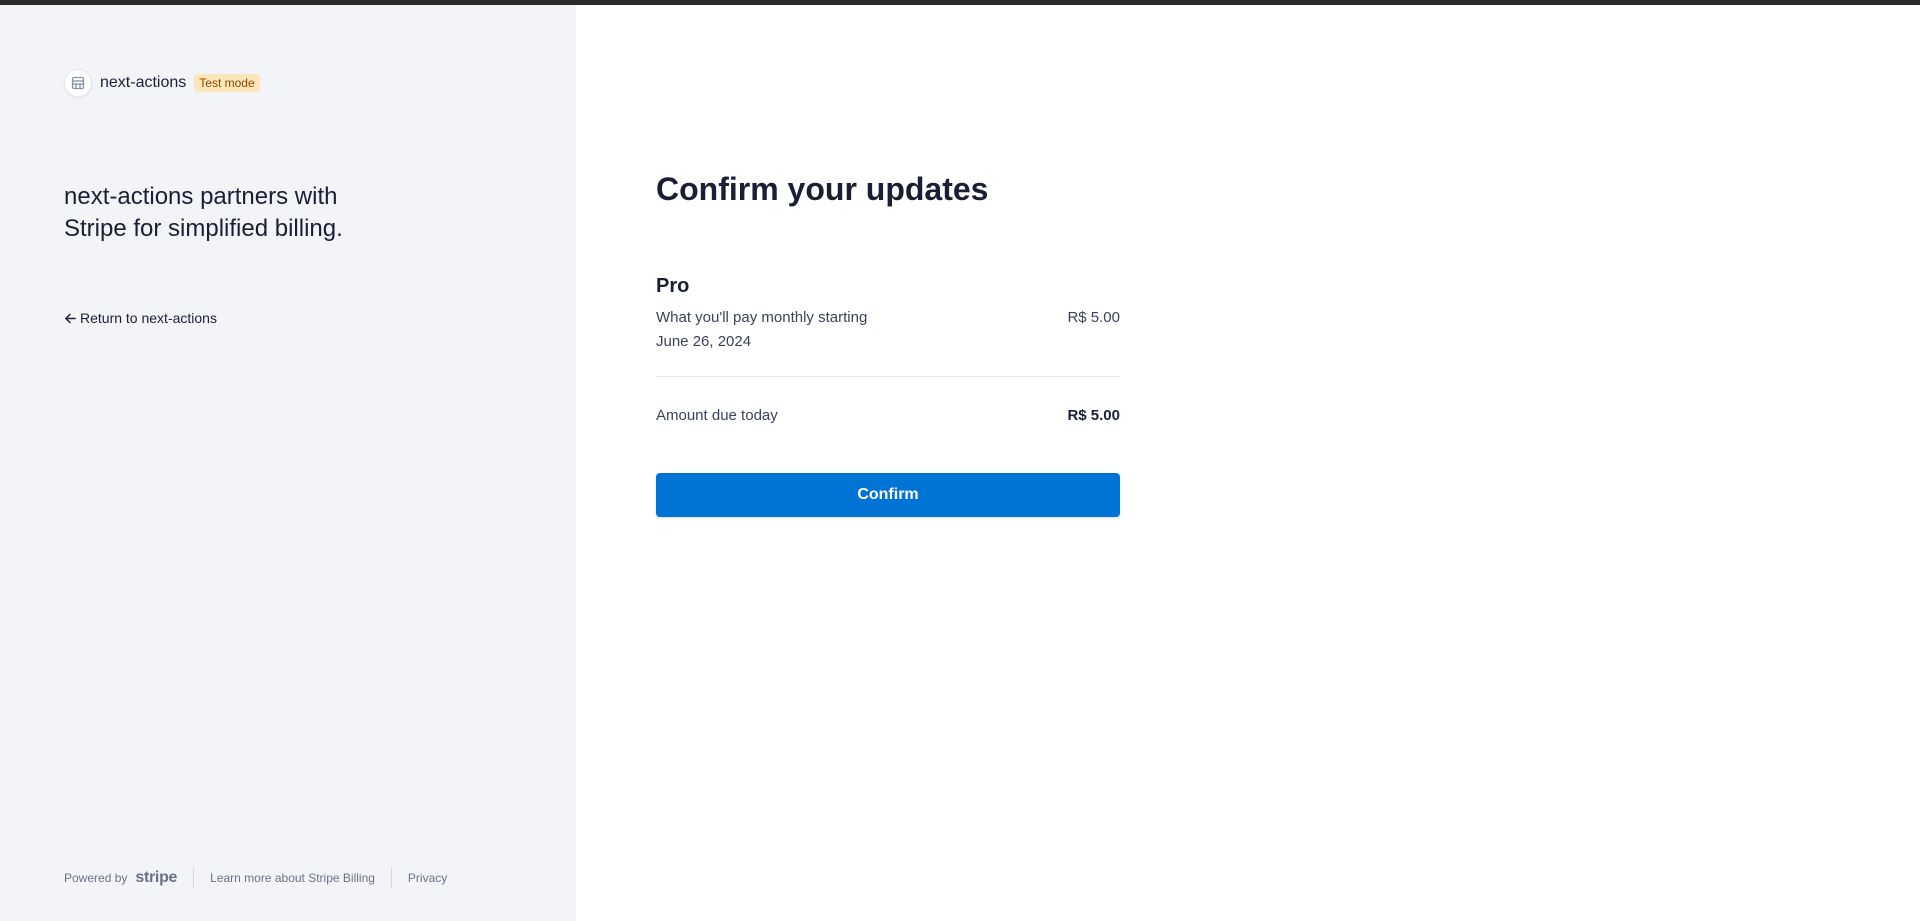 The height and width of the screenshot is (921, 1920). What do you see at coordinates (227, 83) in the screenshot?
I see `test-mode-badge: Test mode` at bounding box center [227, 83].